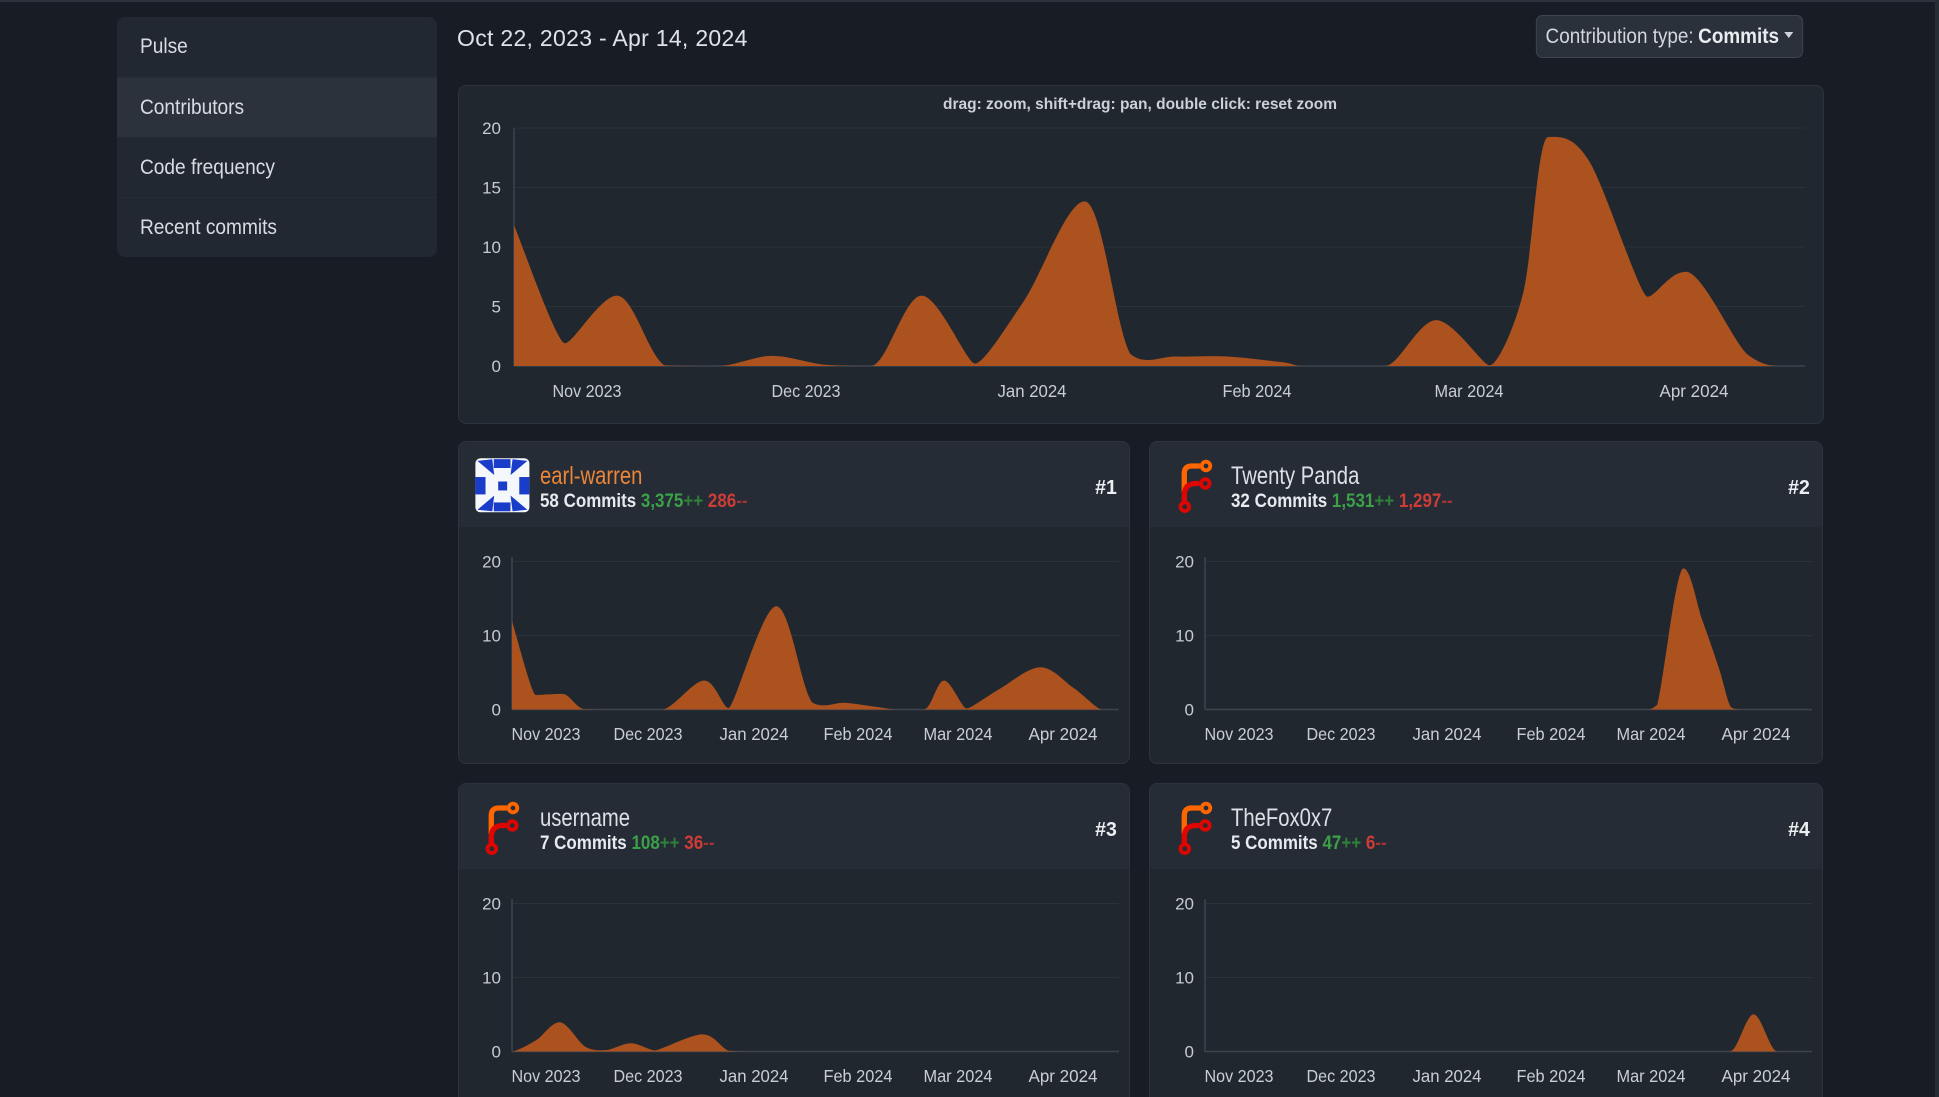  Describe the element at coordinates (491, 188) in the screenshot. I see `svg-text: 15` at that location.